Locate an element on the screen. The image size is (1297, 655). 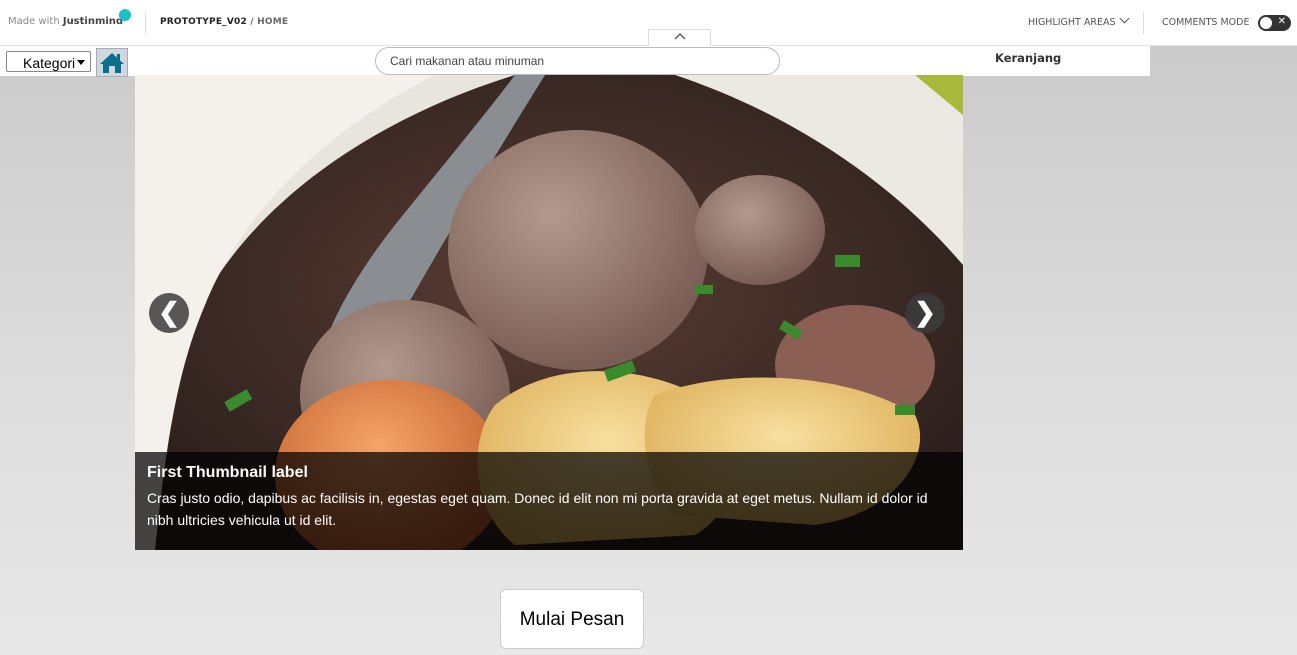
made-with-text: Made with is located at coordinates (34, 21).